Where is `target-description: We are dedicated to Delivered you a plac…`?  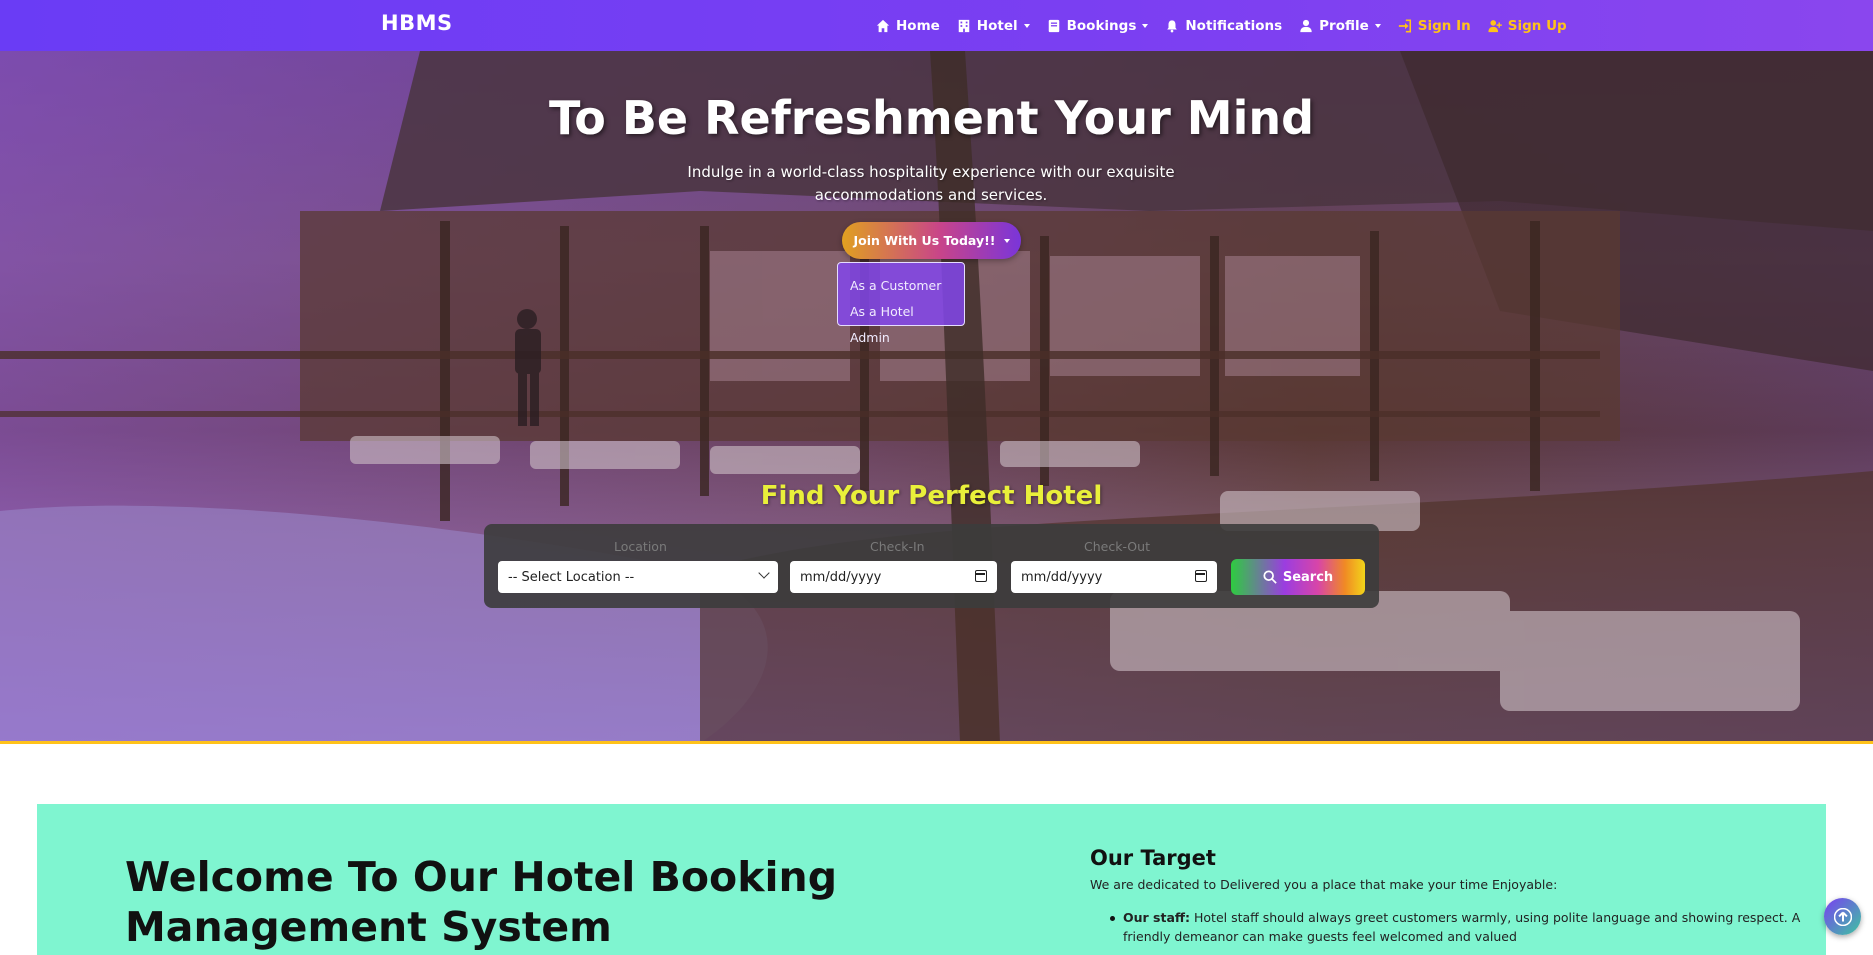 target-description: We are dedicated to Delivered you a plac… is located at coordinates (1324, 884).